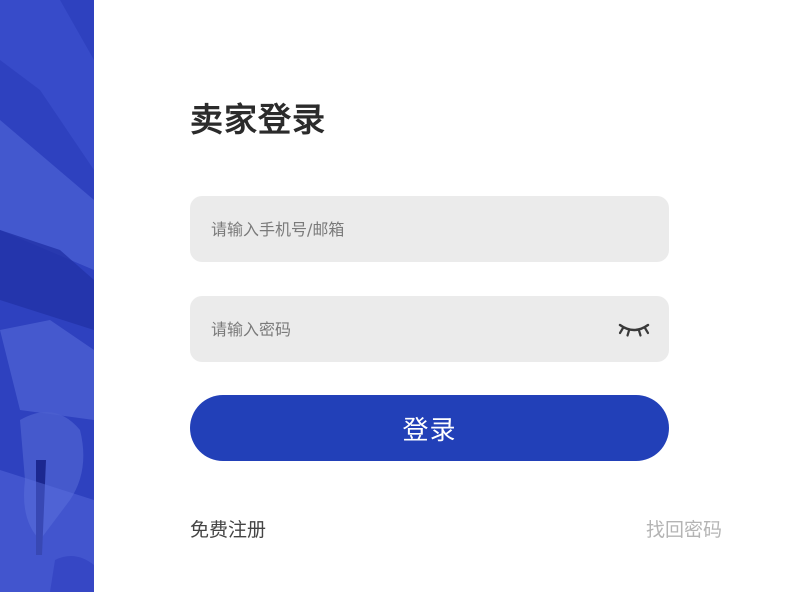  What do you see at coordinates (684, 530) in the screenshot?
I see `forgot-password-link: 找回密码` at bounding box center [684, 530].